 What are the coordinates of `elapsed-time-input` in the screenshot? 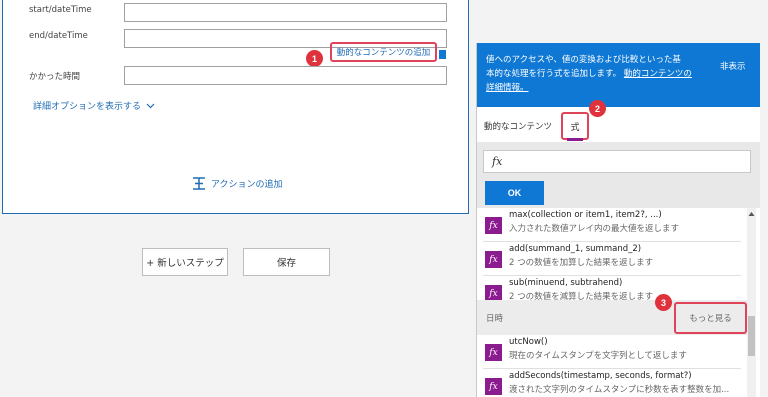 It's located at (285, 75).